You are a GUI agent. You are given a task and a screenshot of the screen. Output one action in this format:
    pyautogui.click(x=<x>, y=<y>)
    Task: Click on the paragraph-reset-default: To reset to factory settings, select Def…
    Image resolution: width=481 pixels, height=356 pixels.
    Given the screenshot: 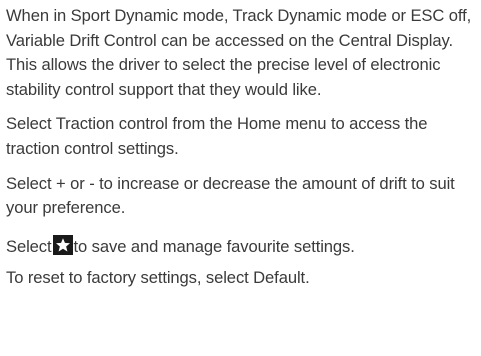 What is the action you would take?
    pyautogui.click(x=242, y=278)
    